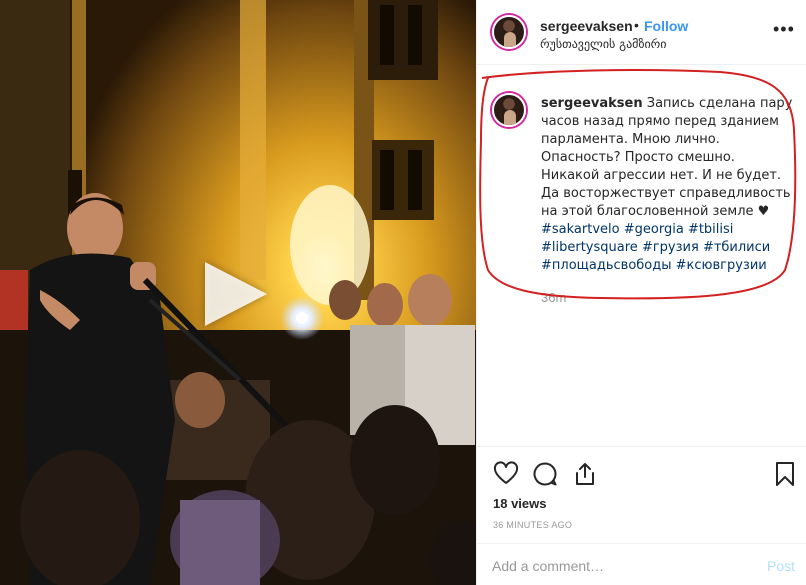 The height and width of the screenshot is (585, 806). I want to click on views-count: 18 views, so click(520, 503).